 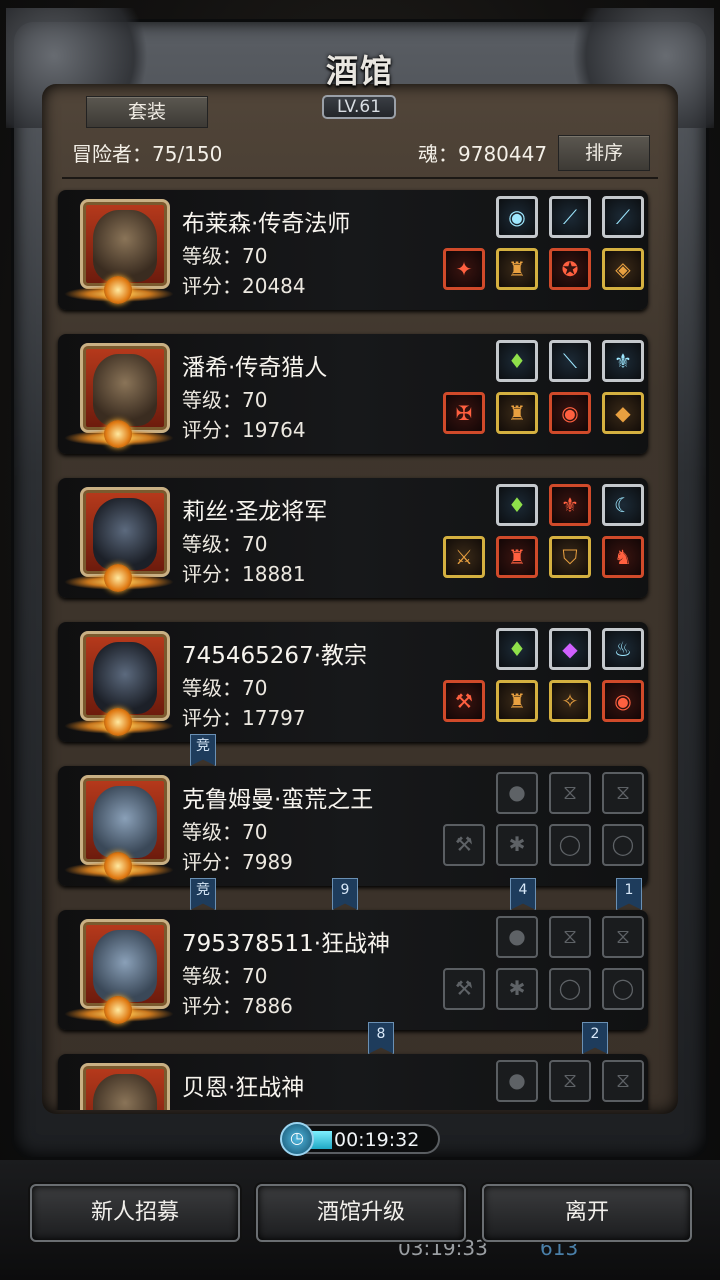 I want to click on set-button: 套装, so click(x=147, y=112).